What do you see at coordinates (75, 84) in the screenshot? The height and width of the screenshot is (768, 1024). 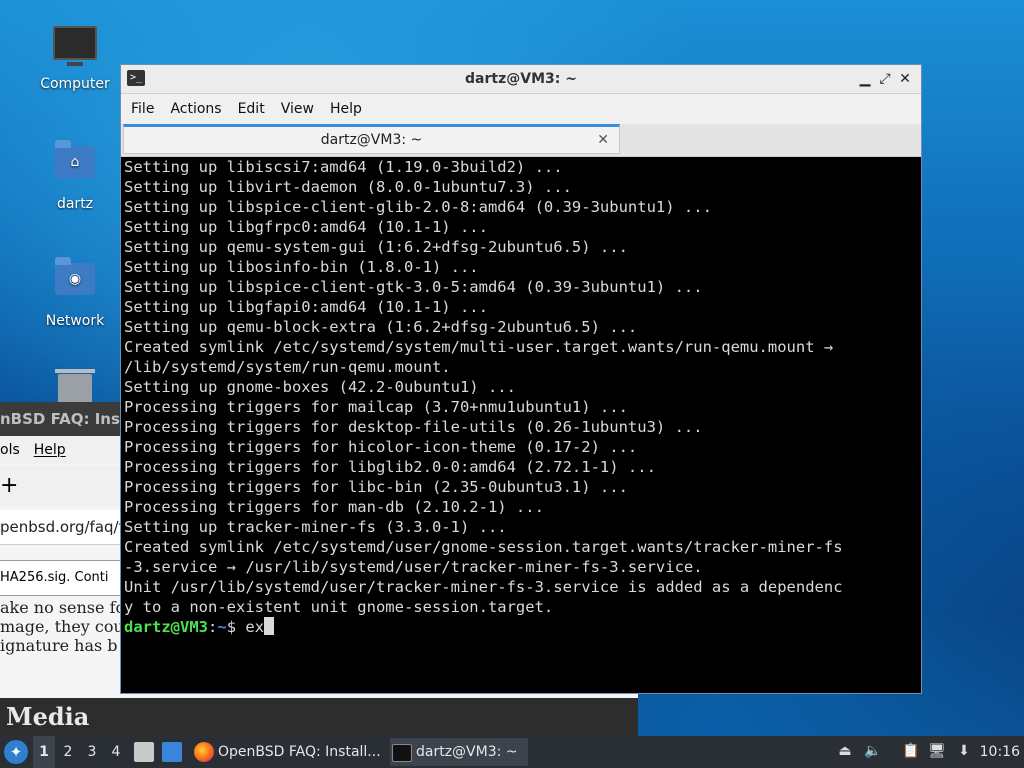 I see `desktop-icon-label: Computer` at bounding box center [75, 84].